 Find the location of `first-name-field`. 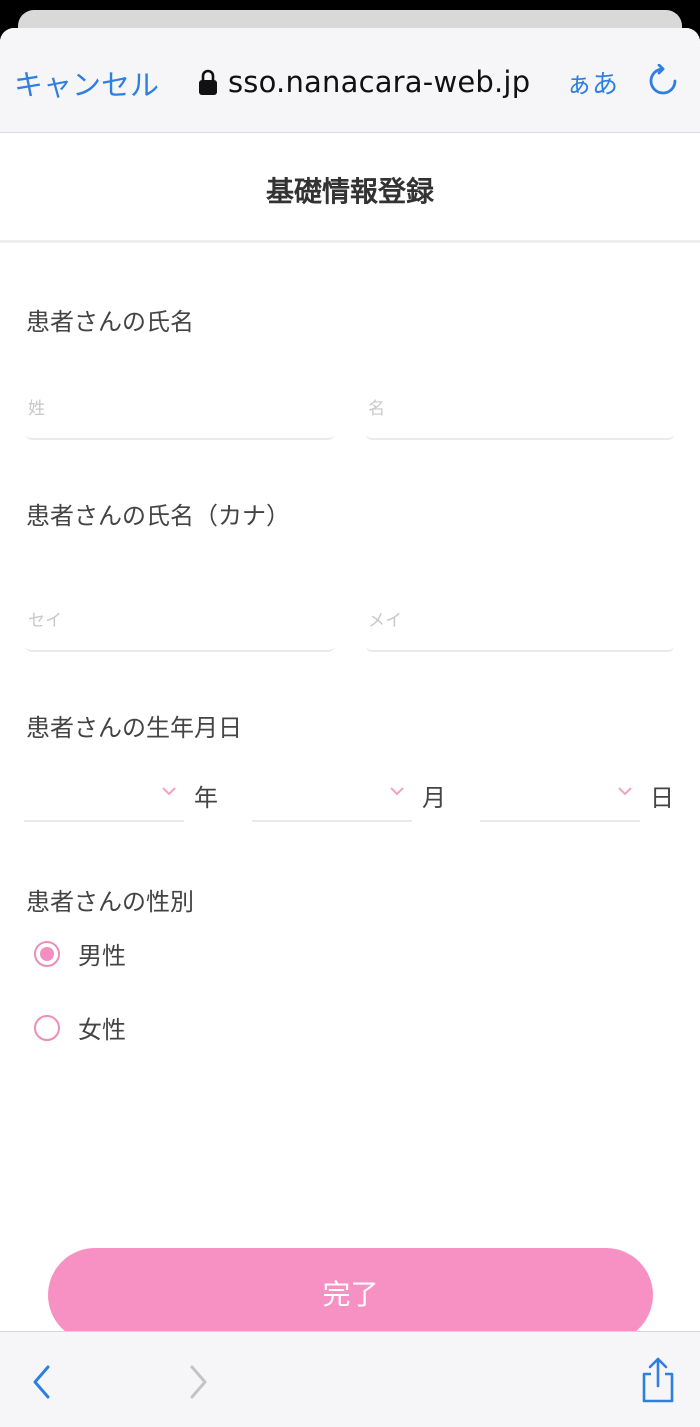

first-name-field is located at coordinates (522, 413).